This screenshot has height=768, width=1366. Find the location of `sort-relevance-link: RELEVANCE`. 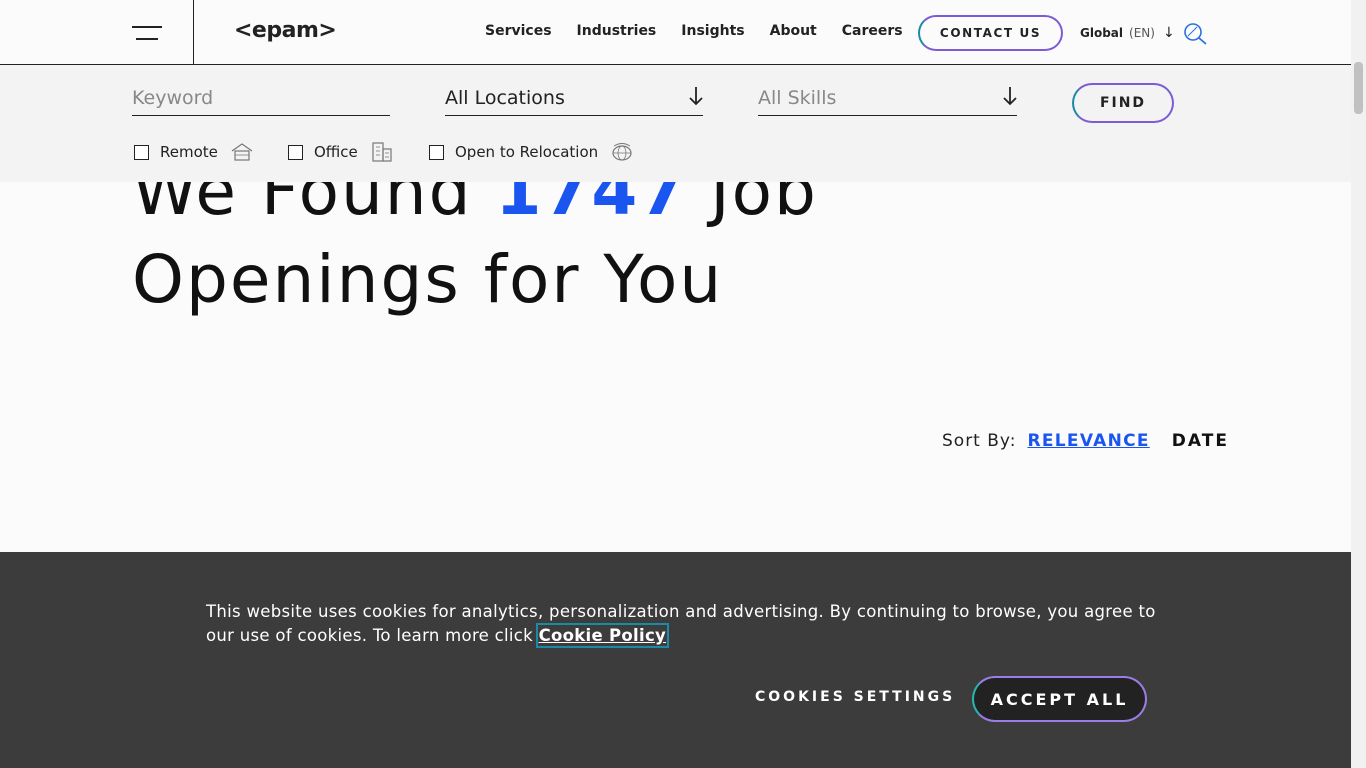

sort-relevance-link: RELEVANCE is located at coordinates (1088, 441).